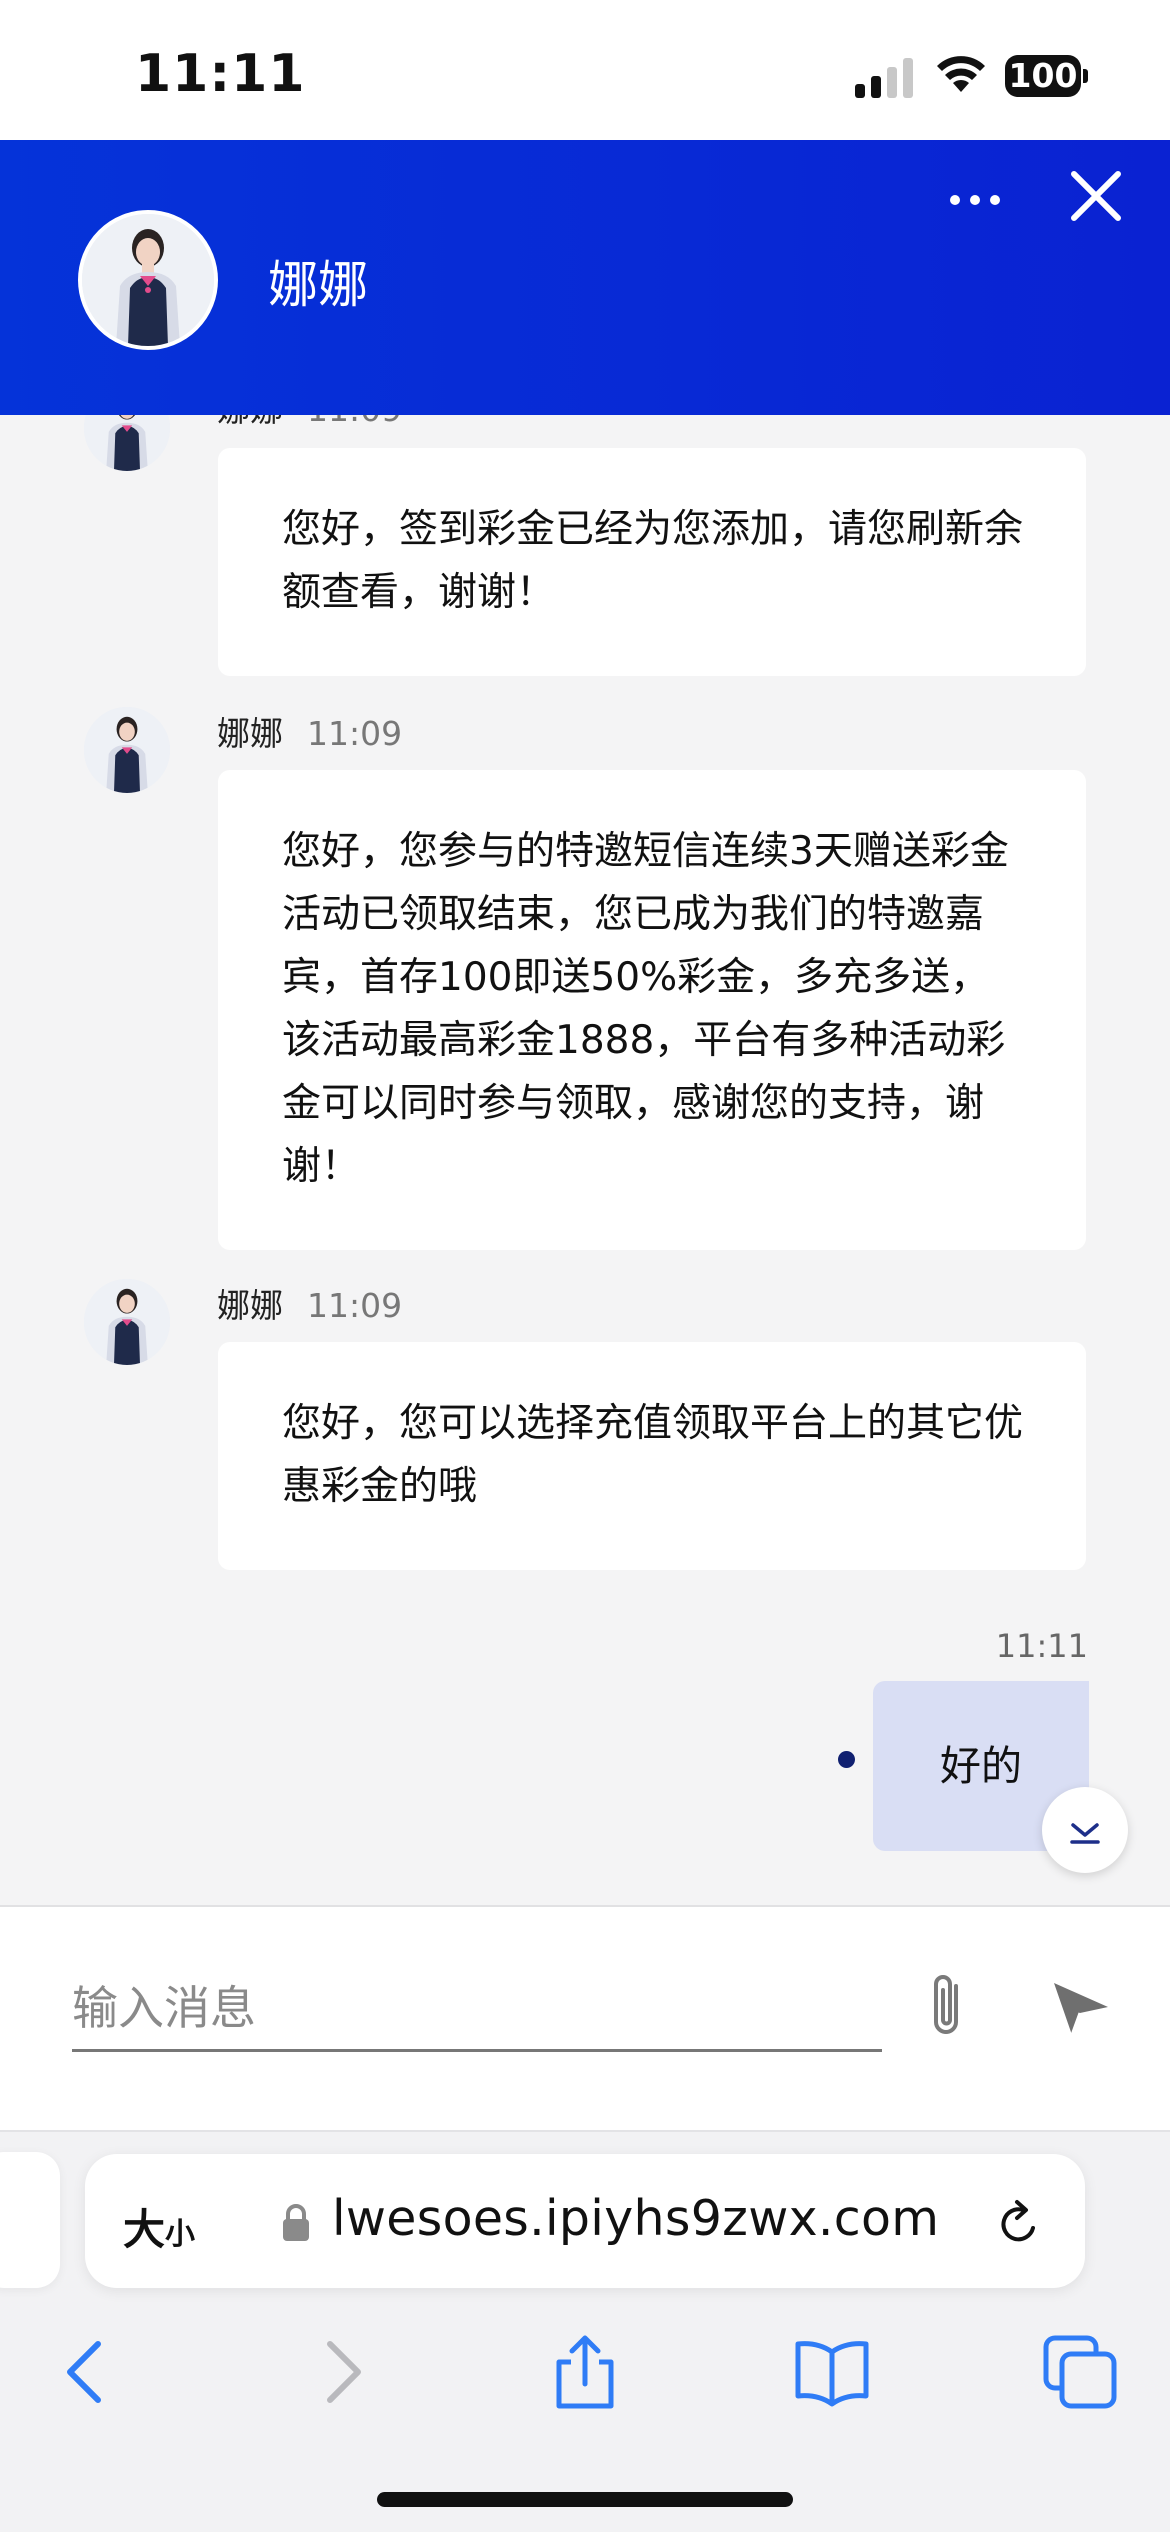 The height and width of the screenshot is (2532, 1170). I want to click on share-icon, so click(585, 2372).